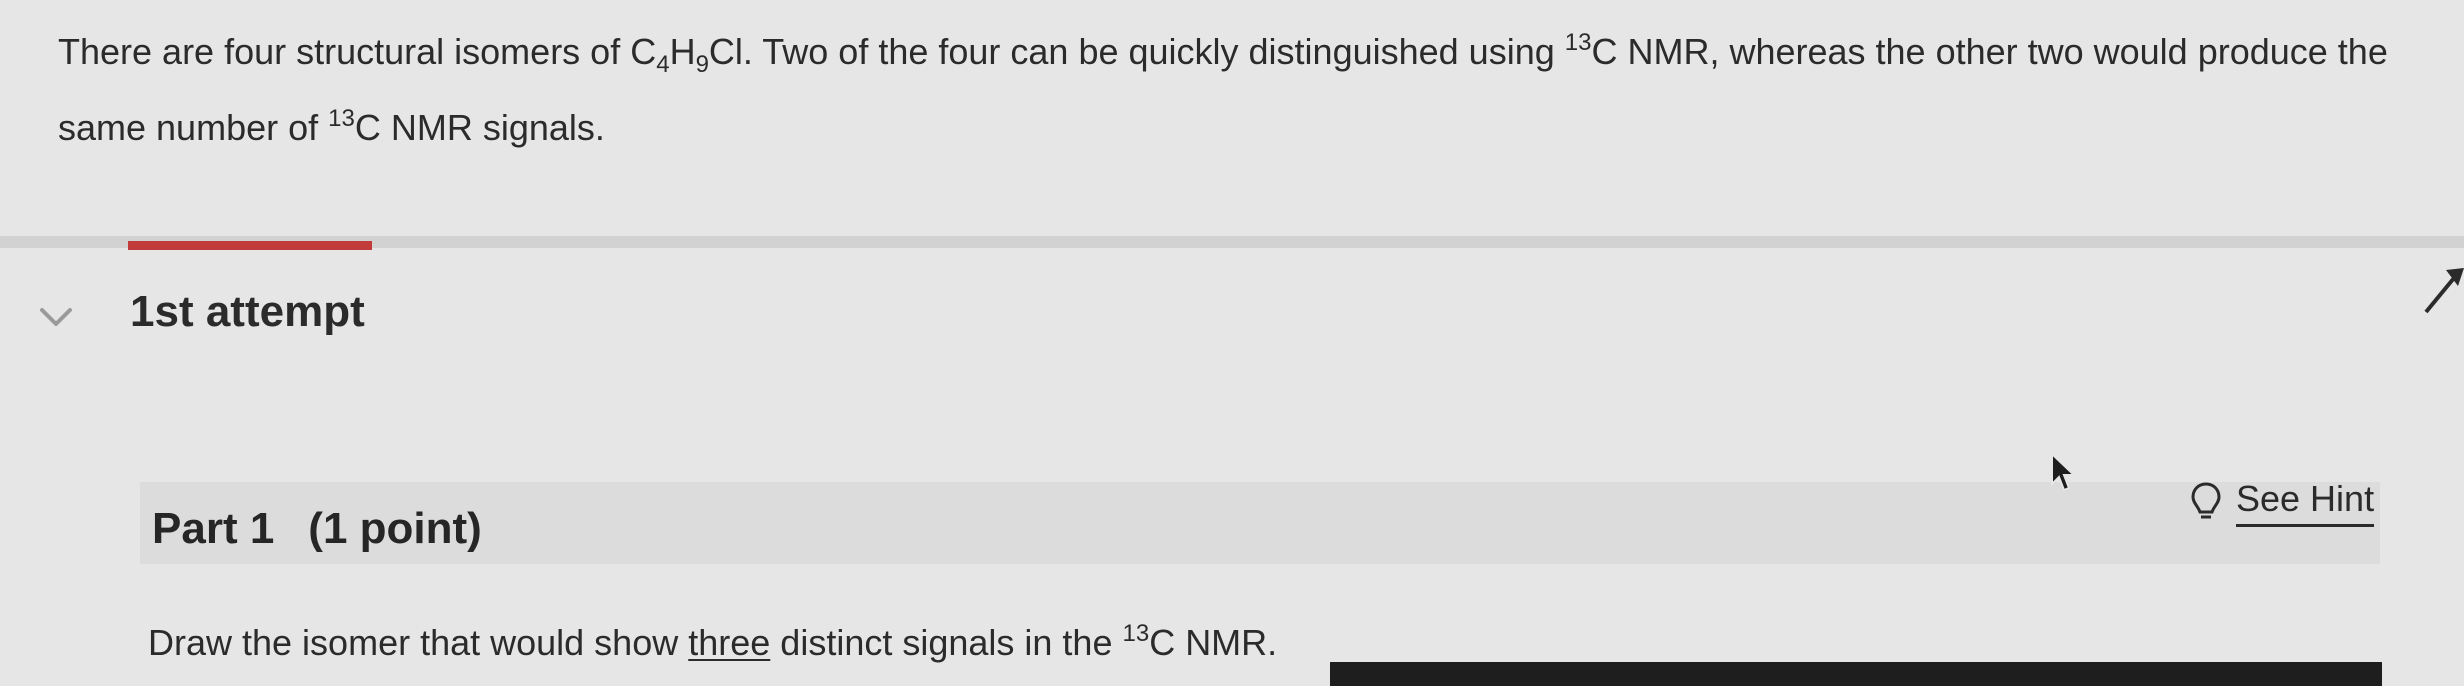 This screenshot has width=2464, height=686. What do you see at coordinates (729, 642) in the screenshot?
I see `prompt-emphasis: three` at bounding box center [729, 642].